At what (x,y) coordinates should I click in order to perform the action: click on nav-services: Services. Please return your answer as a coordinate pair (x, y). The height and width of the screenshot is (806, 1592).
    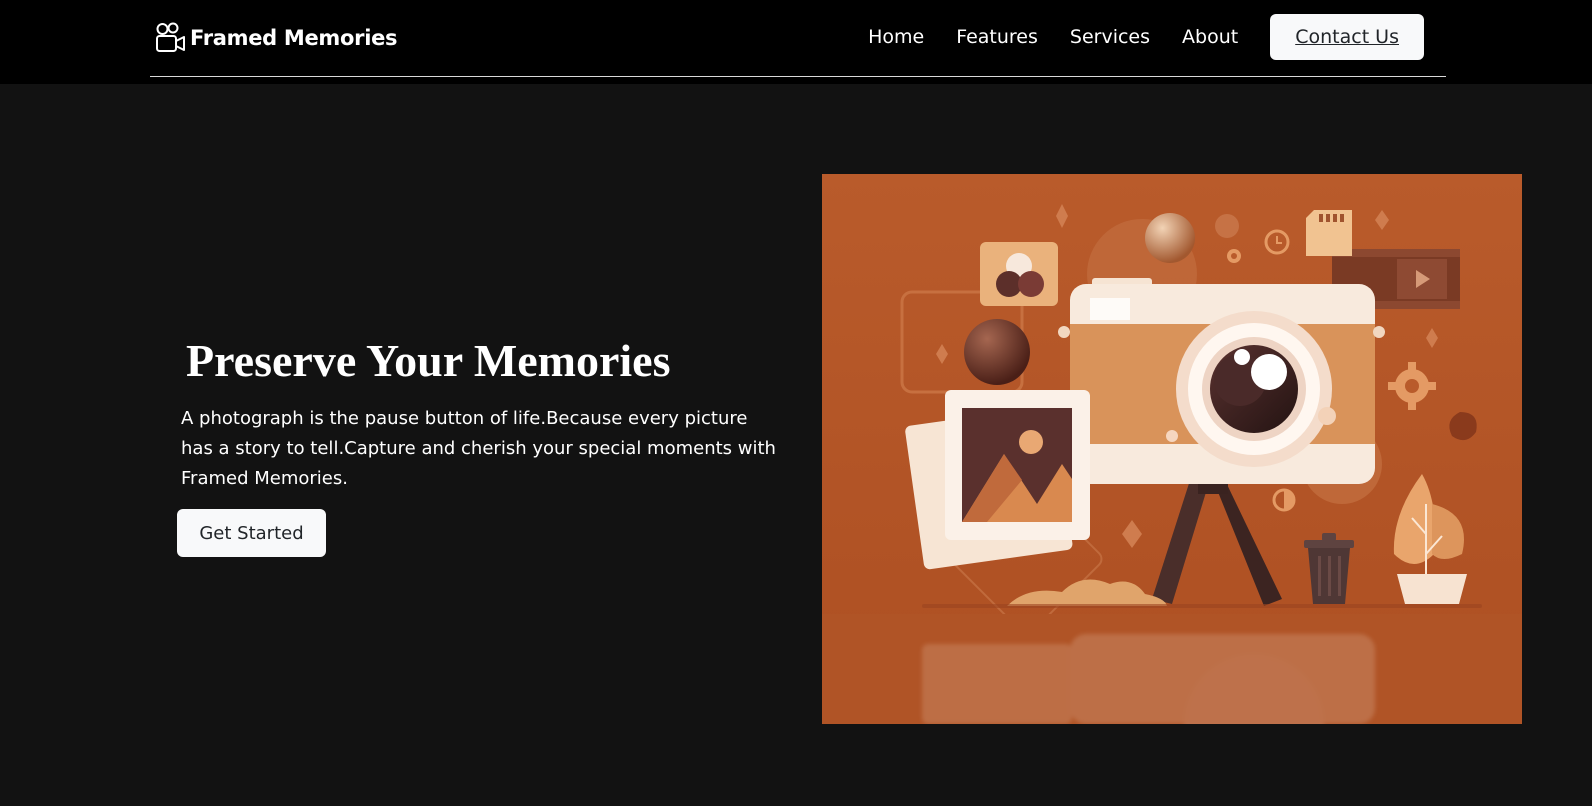
    Looking at the image, I should click on (1110, 37).